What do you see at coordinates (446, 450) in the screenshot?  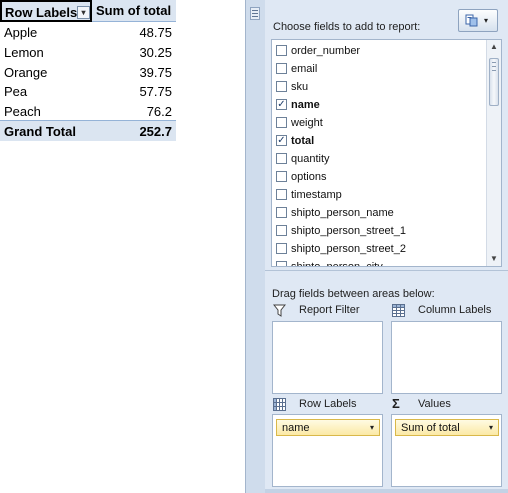 I see `values-area: Sum of total ▾` at bounding box center [446, 450].